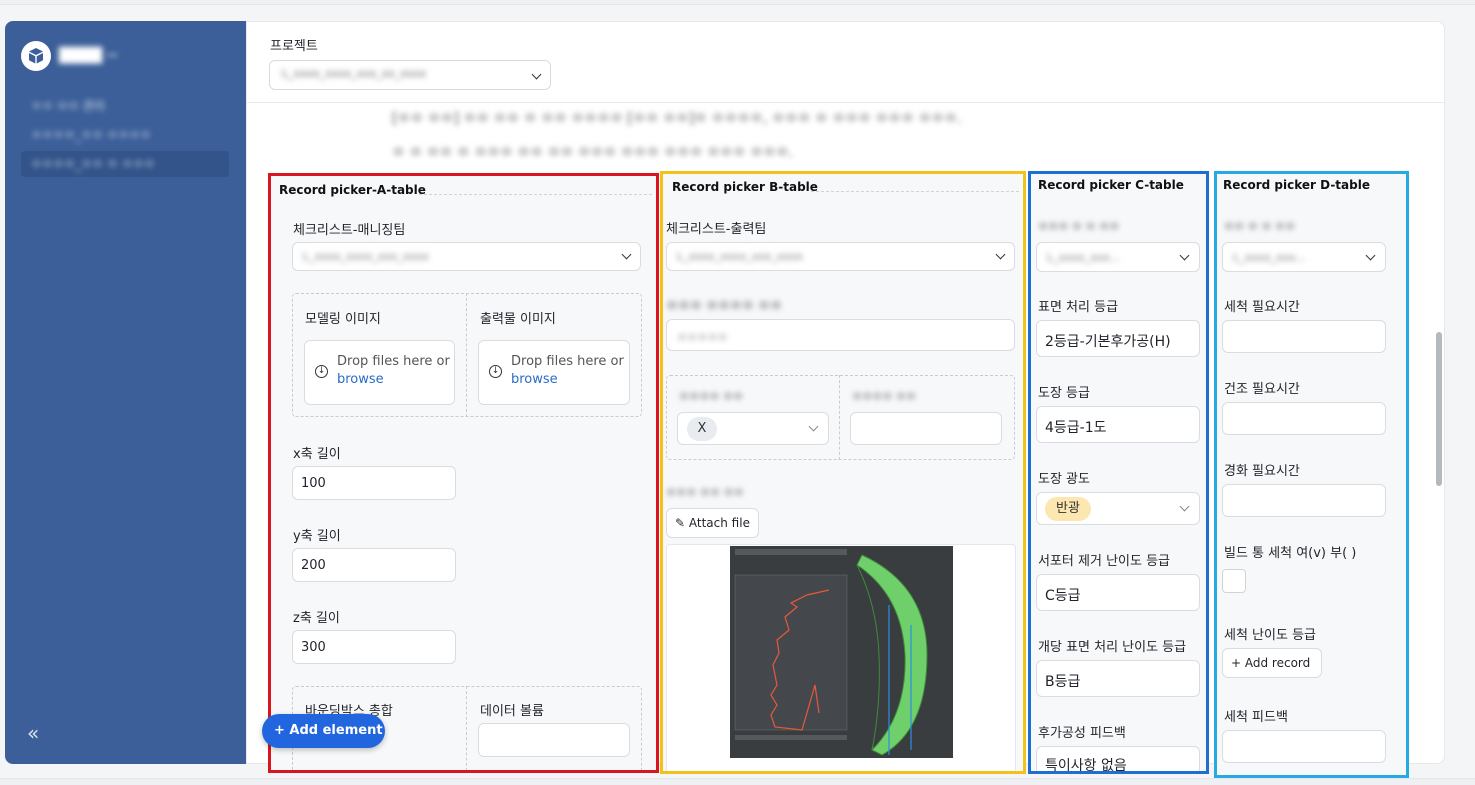 The height and width of the screenshot is (785, 1475). What do you see at coordinates (745, 187) in the screenshot?
I see `record-picker-b-title: Record picker B-table` at bounding box center [745, 187].